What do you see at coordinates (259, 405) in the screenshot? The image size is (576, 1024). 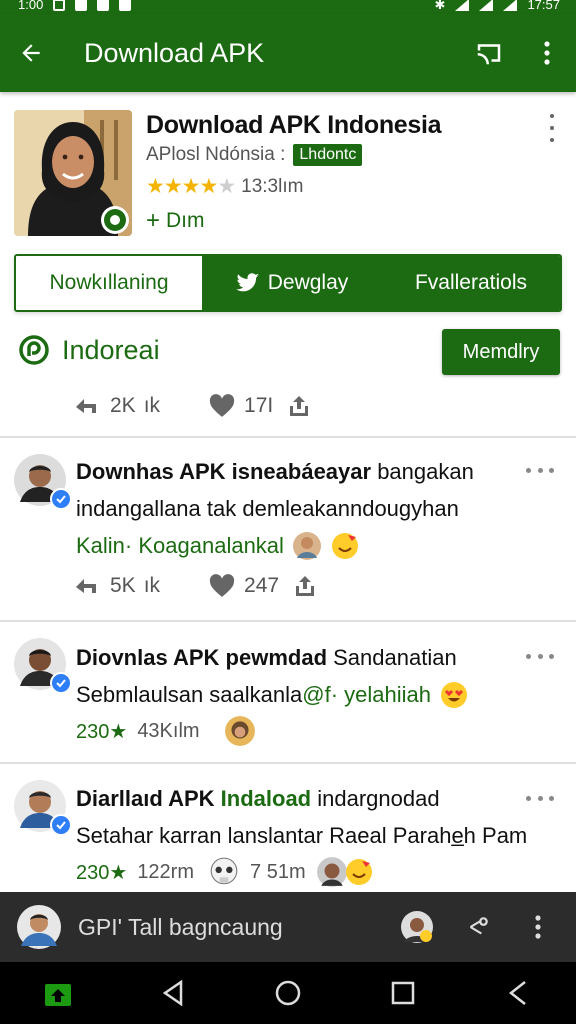 I see `like-count: 17I` at bounding box center [259, 405].